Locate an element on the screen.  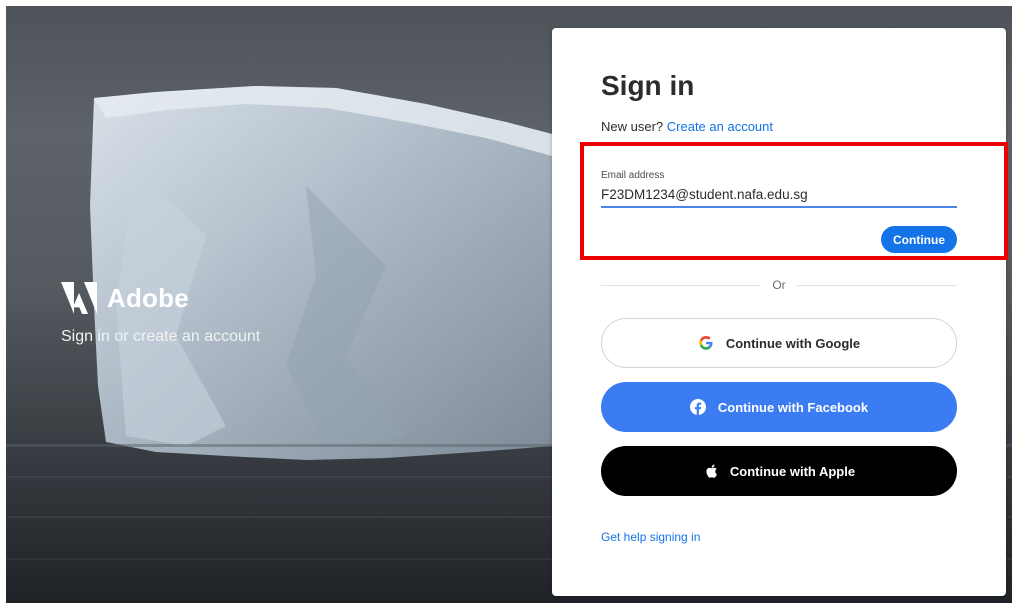
create-account-link: Create an account is located at coordinates (720, 126).